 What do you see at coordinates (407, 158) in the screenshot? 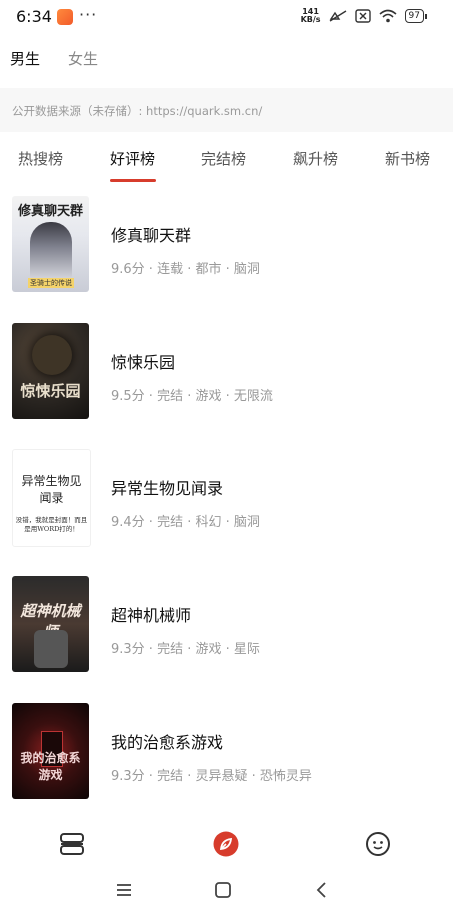
I see `tab-new-books: 新书榜` at bounding box center [407, 158].